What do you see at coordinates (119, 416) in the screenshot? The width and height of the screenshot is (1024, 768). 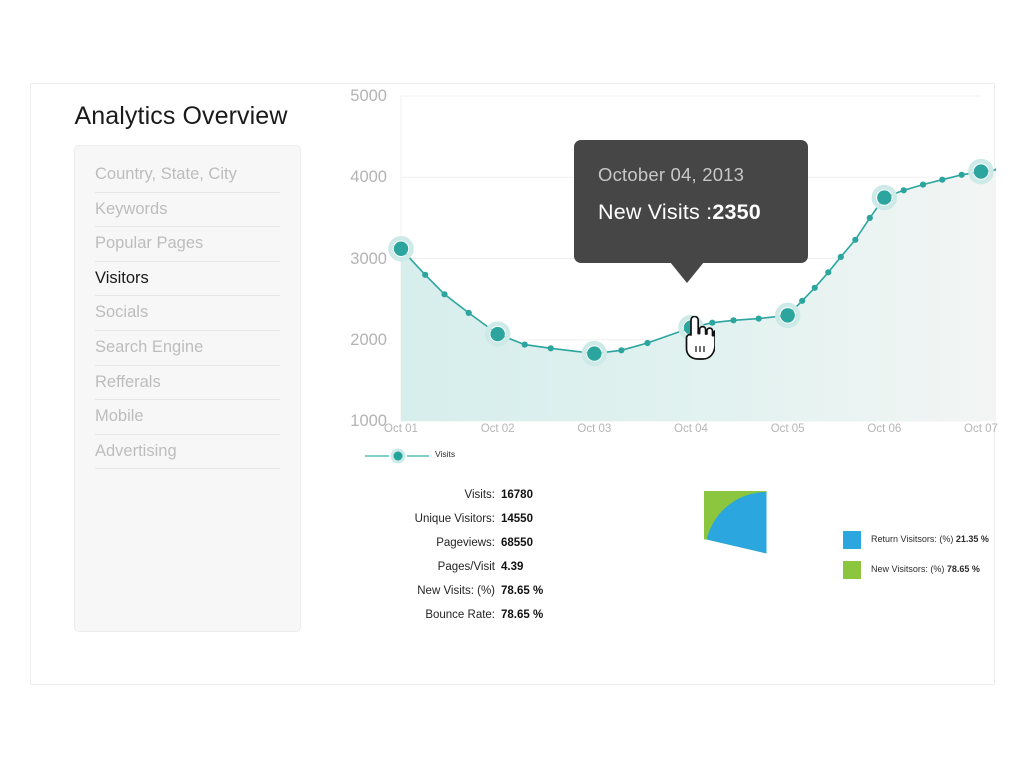 I see `sidebar-item-label: Mobile` at bounding box center [119, 416].